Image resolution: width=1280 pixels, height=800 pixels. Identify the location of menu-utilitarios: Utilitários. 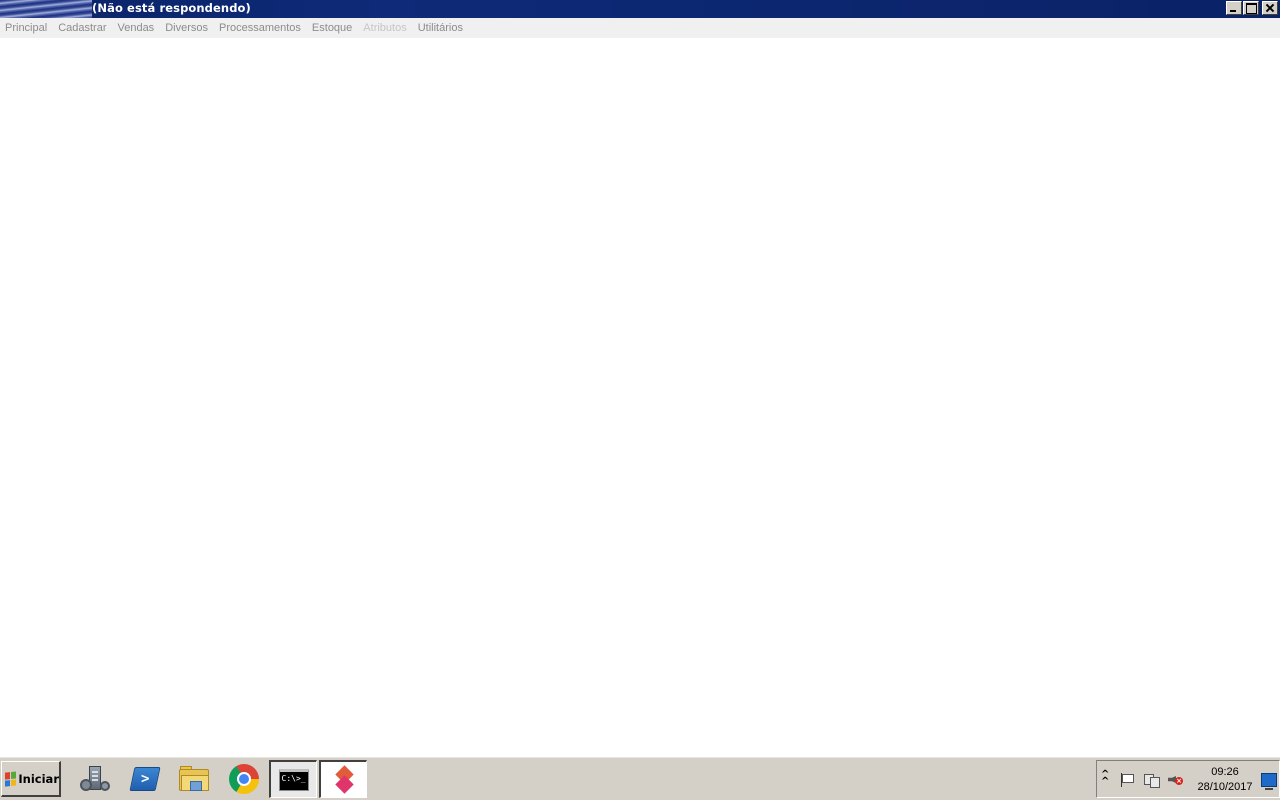
(441, 28).